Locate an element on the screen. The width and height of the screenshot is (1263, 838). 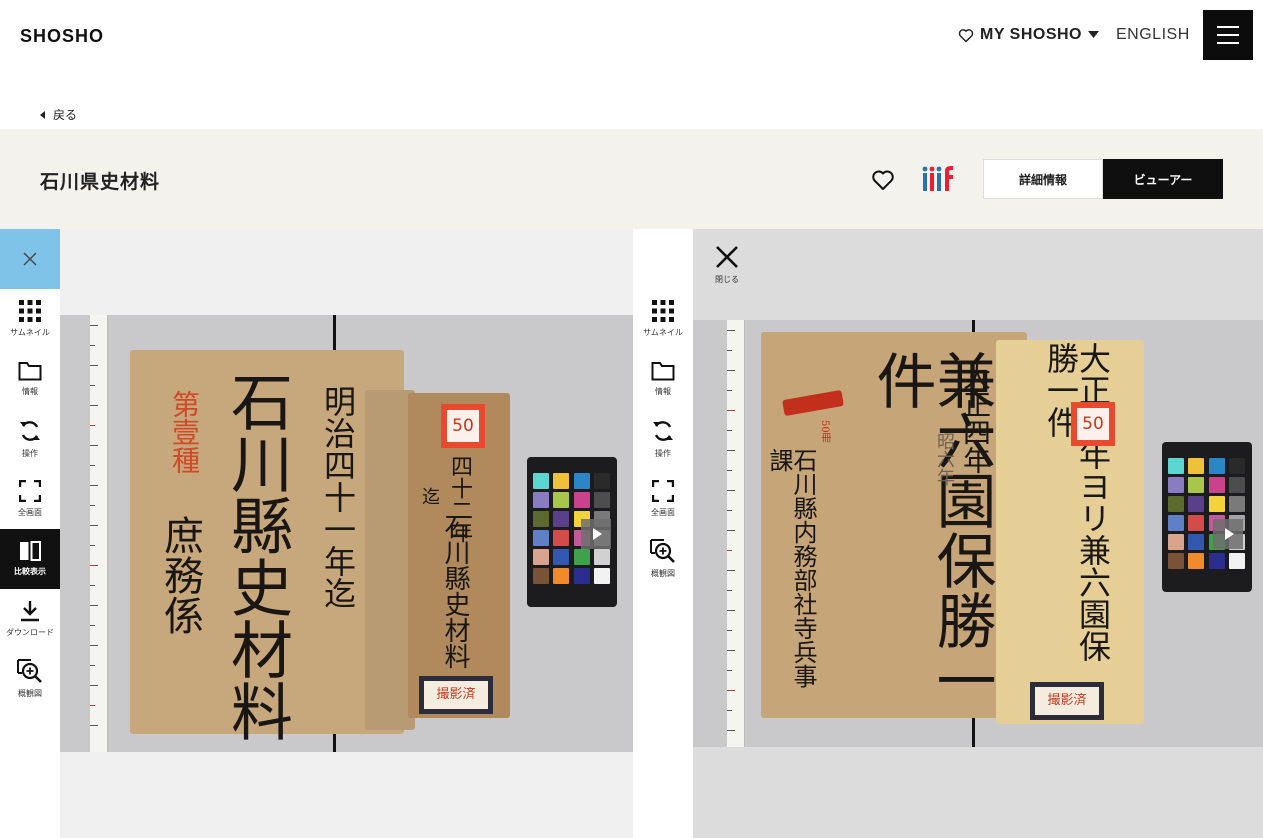
cover-text-dept: 石川縣内務部社寺兵事課 is located at coordinates (791, 568).